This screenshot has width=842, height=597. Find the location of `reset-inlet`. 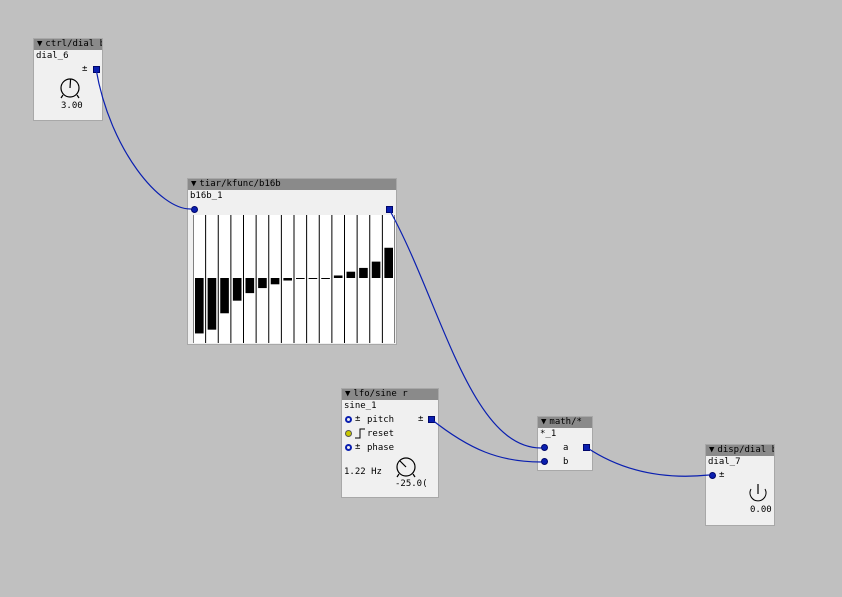

reset-inlet is located at coordinates (348, 433).